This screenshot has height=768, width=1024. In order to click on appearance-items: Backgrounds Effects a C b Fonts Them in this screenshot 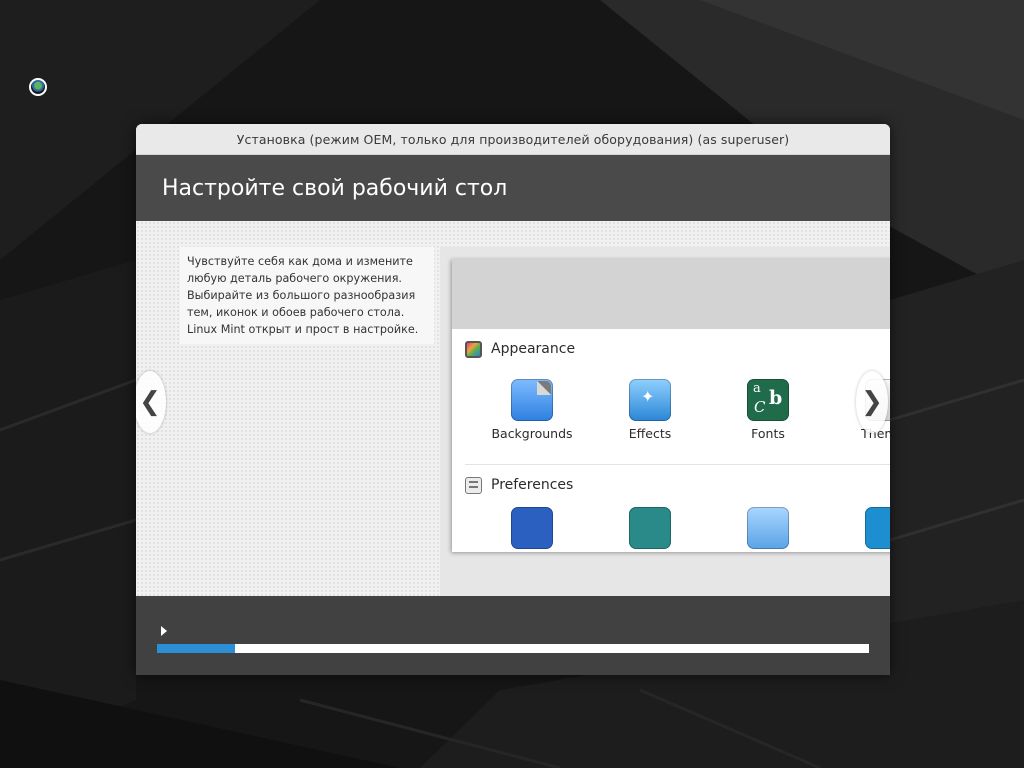, I will do `click(671, 416)`.